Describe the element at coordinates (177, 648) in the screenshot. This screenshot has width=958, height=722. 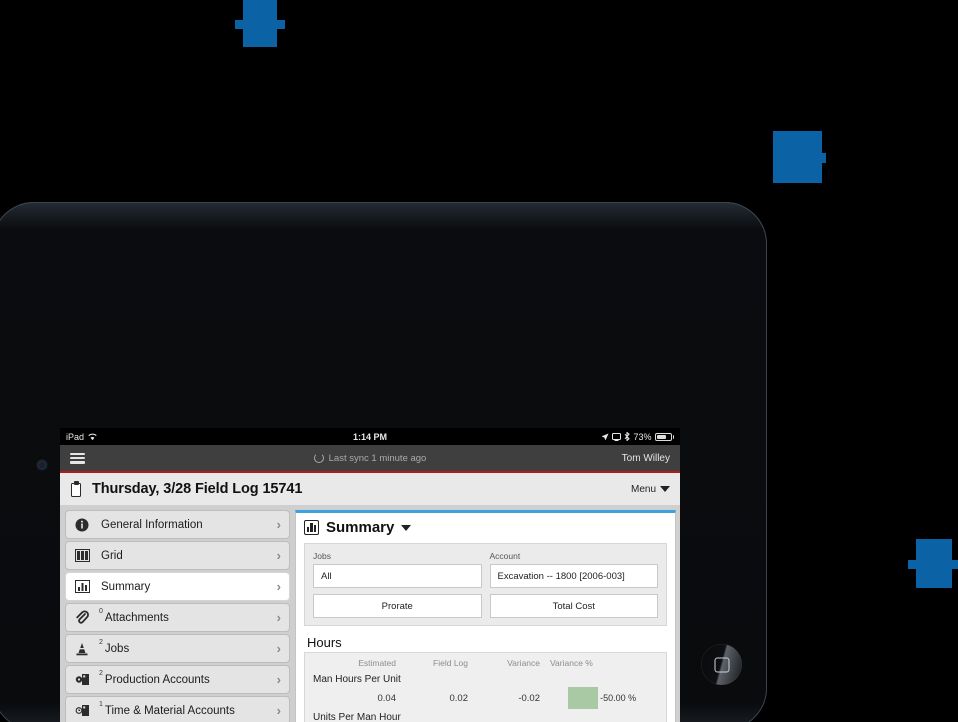
I see `sidebar-item-jobs: 2 Jobs ›` at that location.